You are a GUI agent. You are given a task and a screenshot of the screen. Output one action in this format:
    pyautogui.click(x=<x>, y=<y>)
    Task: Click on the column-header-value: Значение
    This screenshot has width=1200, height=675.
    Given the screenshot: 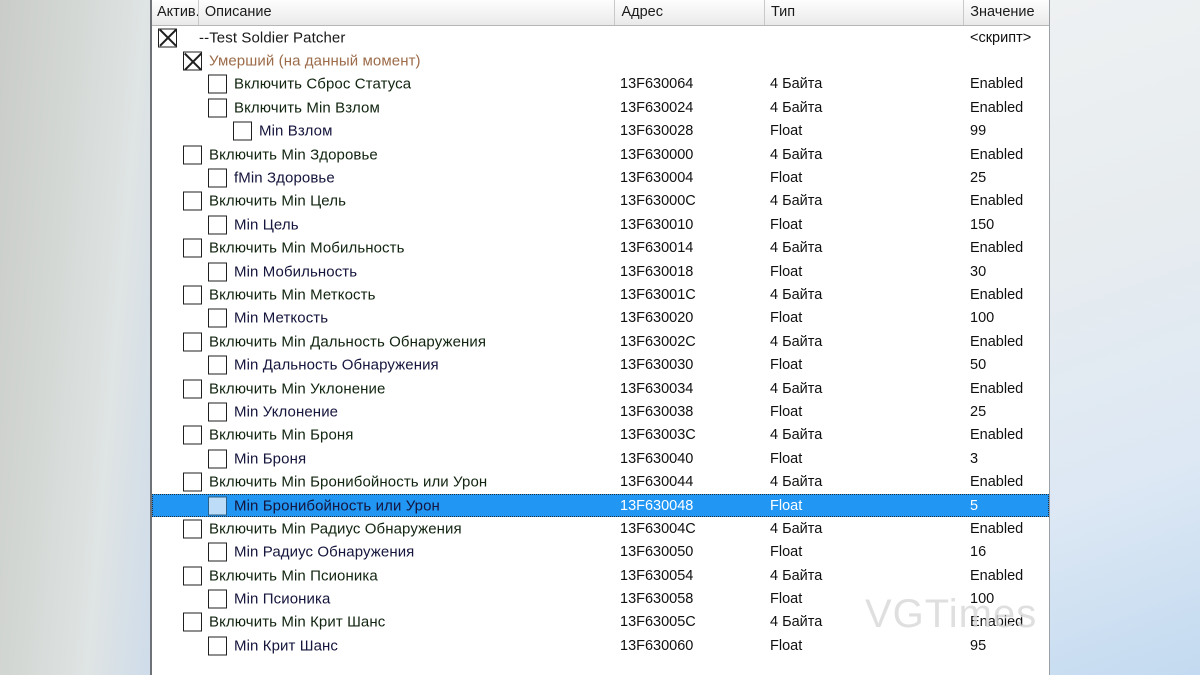 What is the action you would take?
    pyautogui.click(x=1006, y=12)
    